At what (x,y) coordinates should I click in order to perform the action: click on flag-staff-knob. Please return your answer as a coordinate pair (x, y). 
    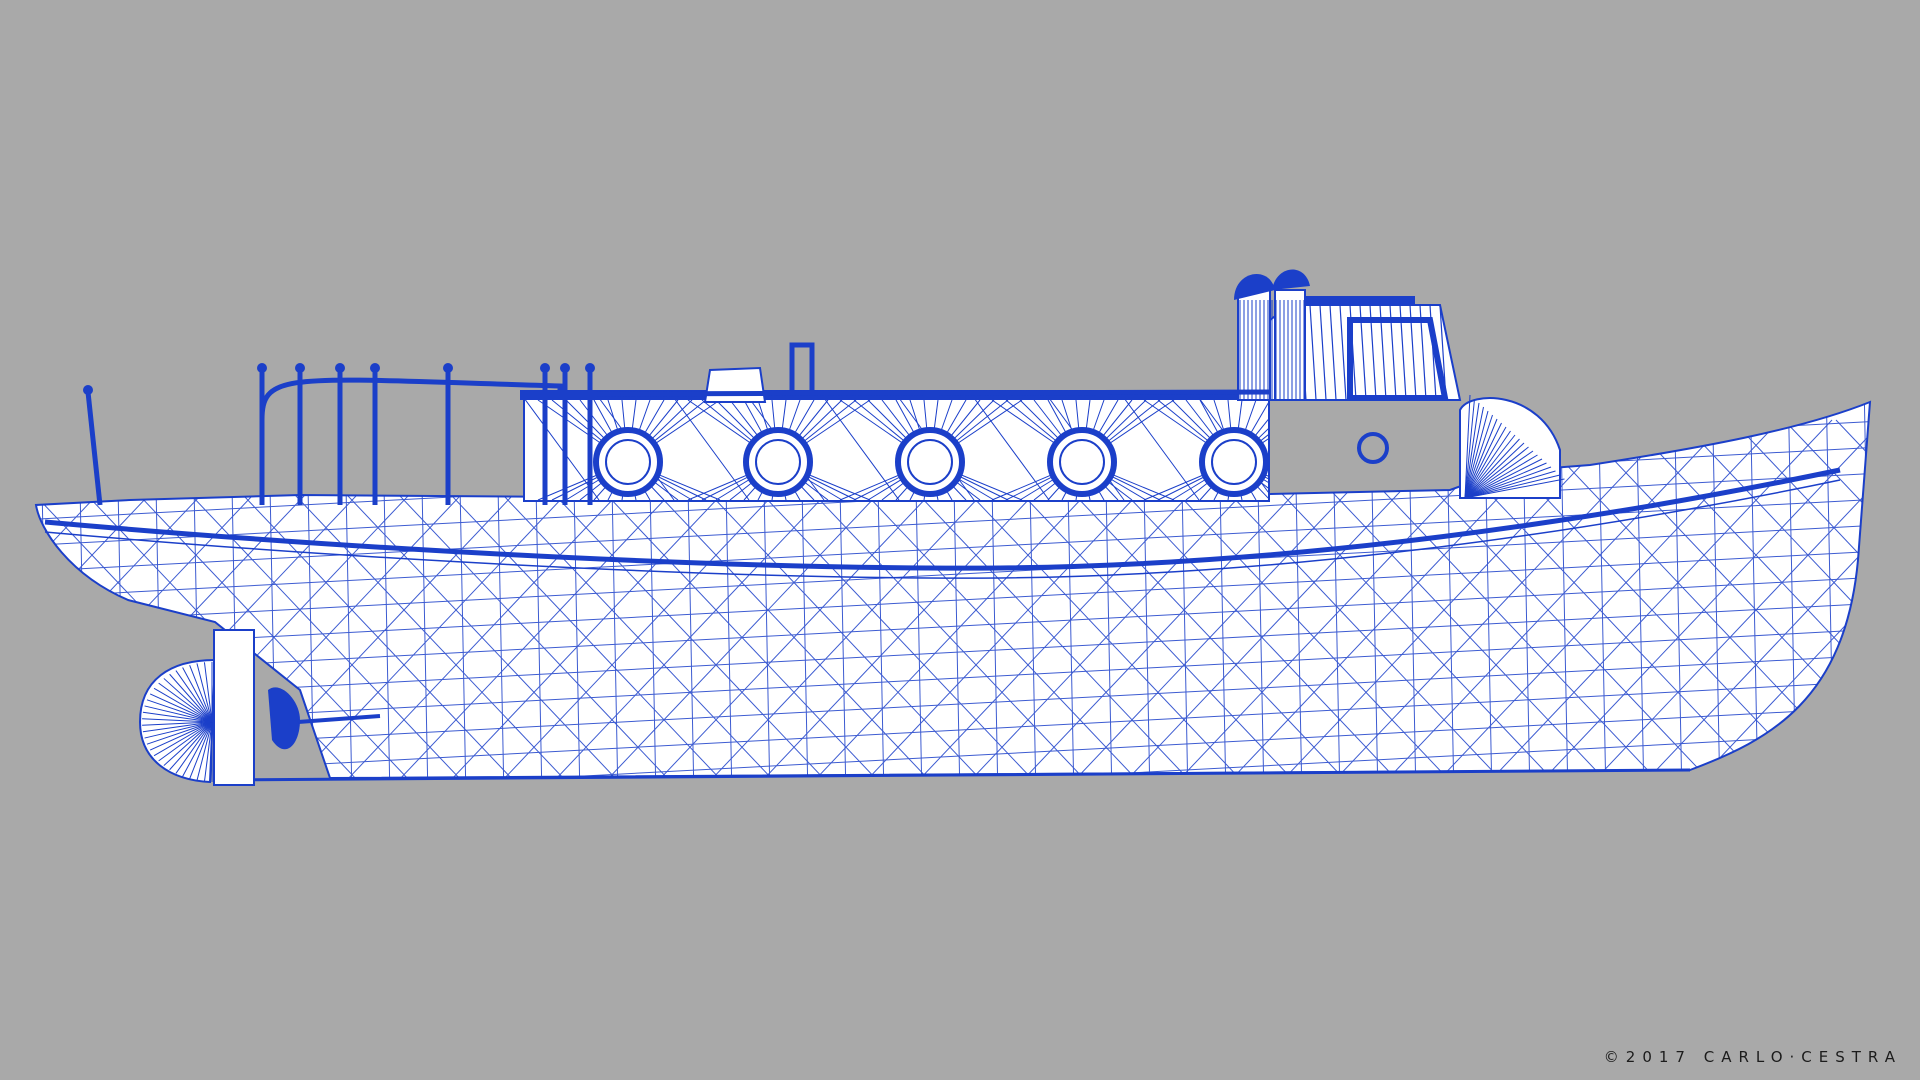
    Looking at the image, I should click on (88, 390).